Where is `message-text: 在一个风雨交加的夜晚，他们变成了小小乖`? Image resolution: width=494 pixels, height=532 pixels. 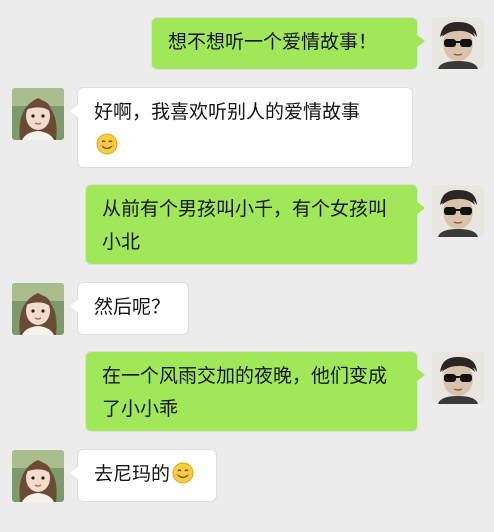
message-text: 在一个风雨交加的夜晚，他们变成了小小乖 is located at coordinates (245, 392).